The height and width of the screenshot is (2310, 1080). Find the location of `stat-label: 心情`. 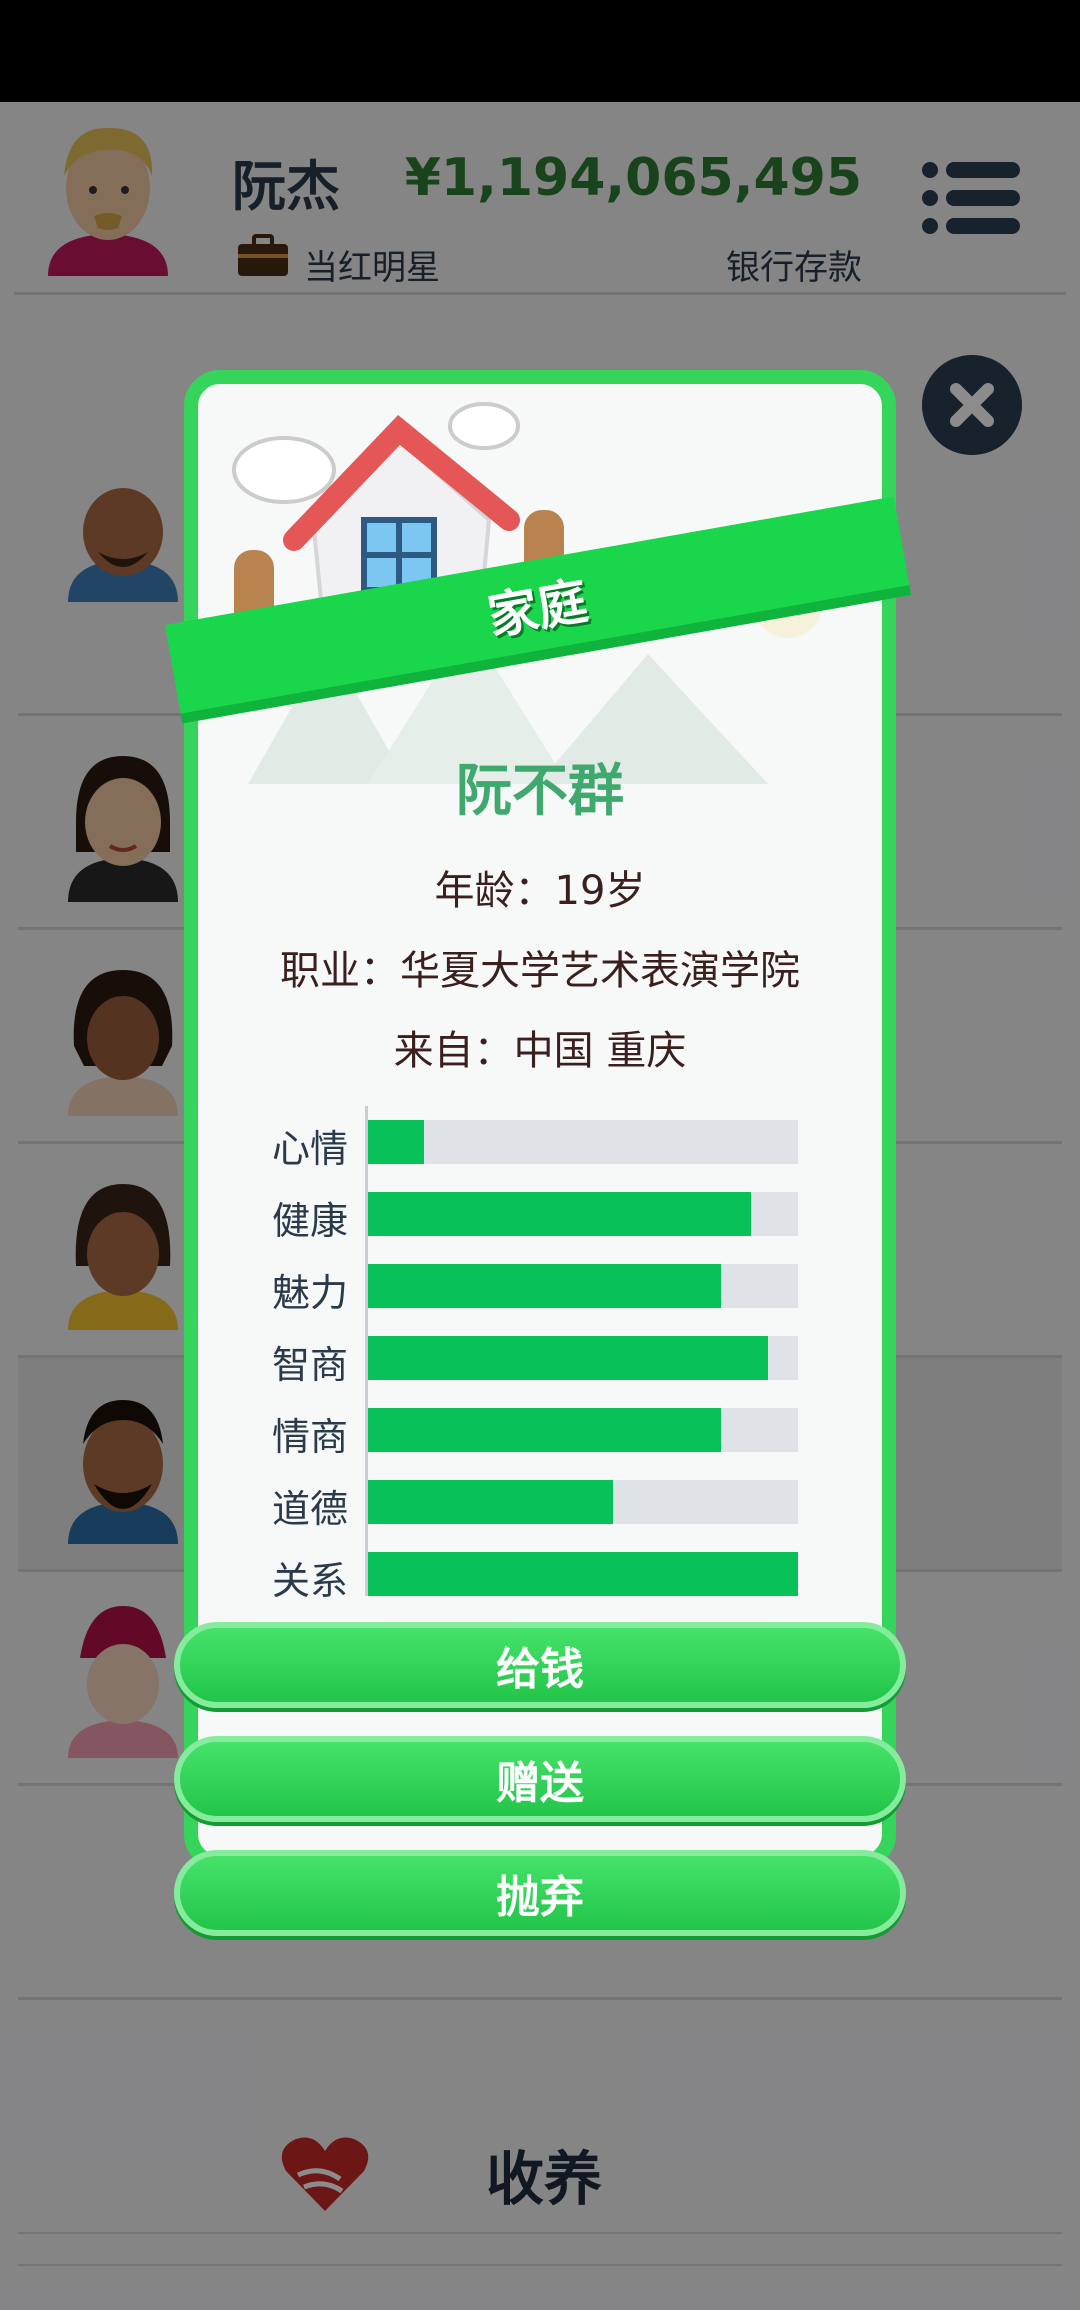

stat-label: 心情 is located at coordinates (310, 1149).